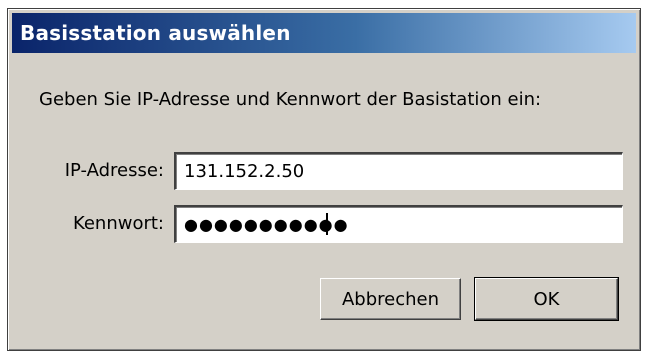 This screenshot has width=651, height=358. I want to click on password-input: ●●●●●●●●●●●, so click(398, 224).